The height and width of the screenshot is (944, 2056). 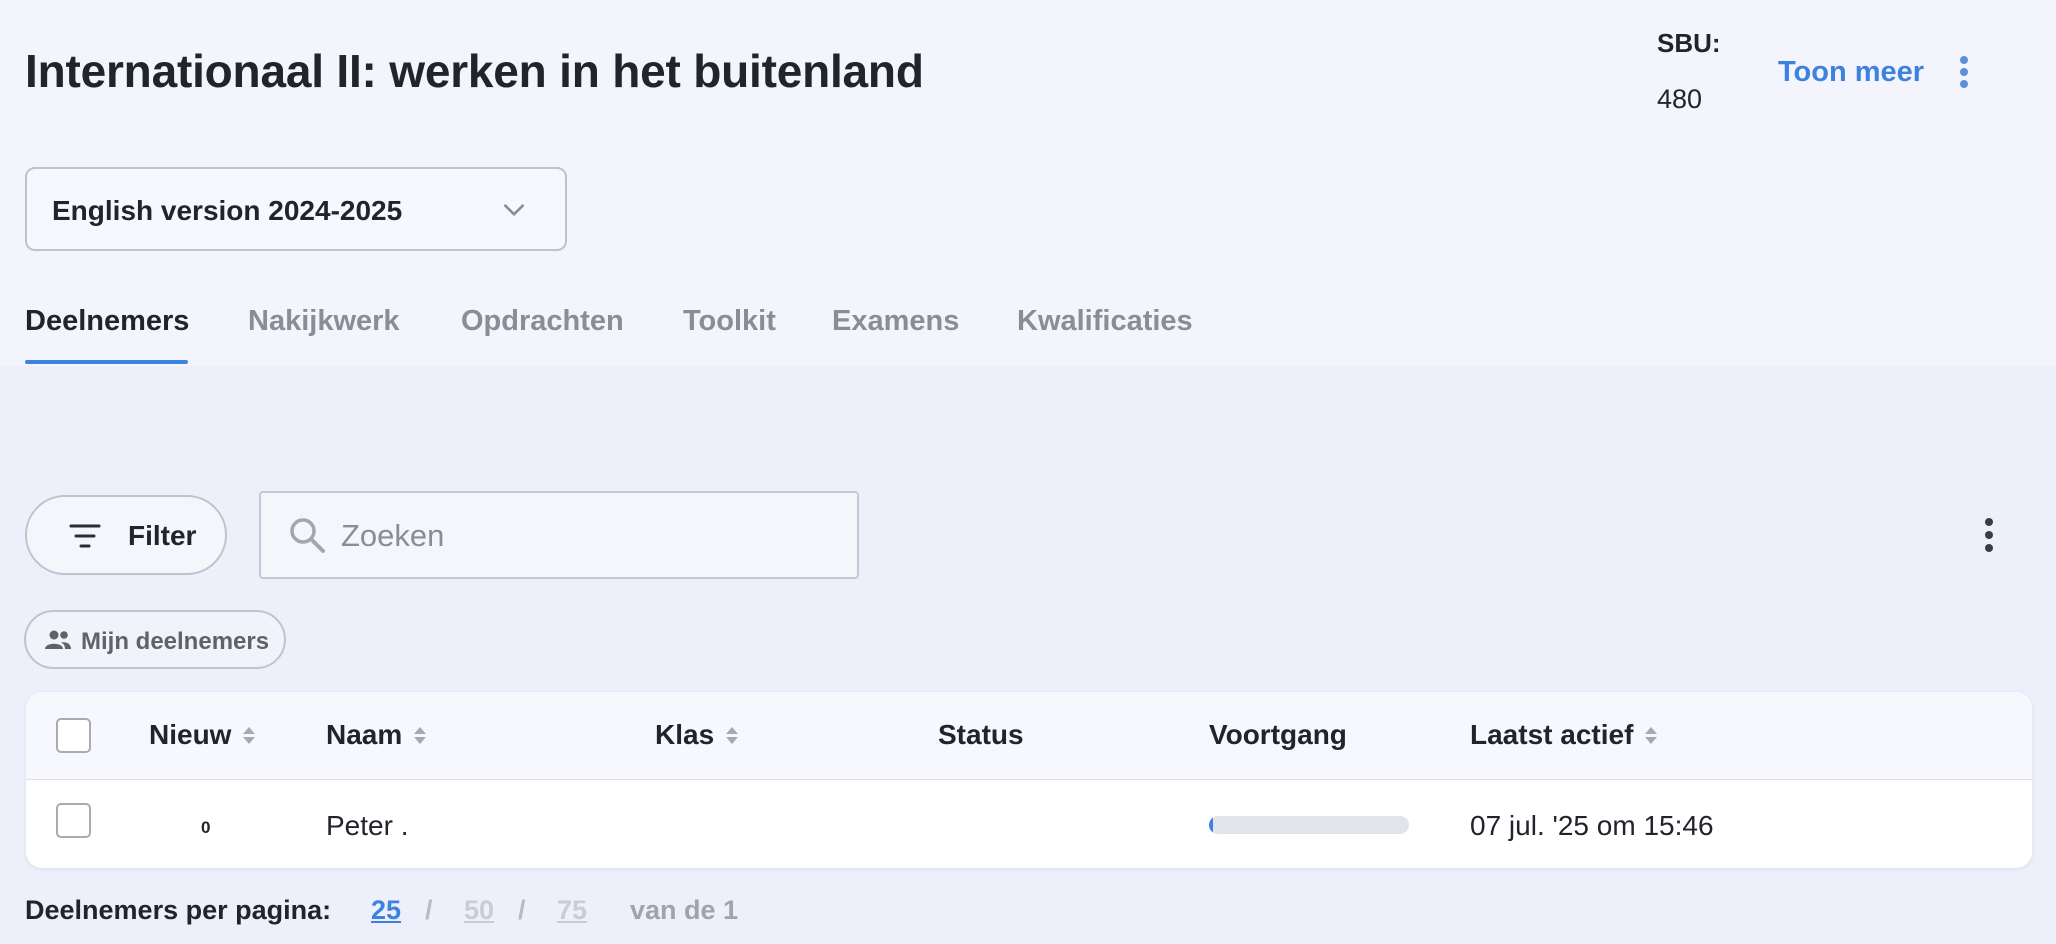 What do you see at coordinates (697, 735) in the screenshot?
I see `column-header-klas: Klas` at bounding box center [697, 735].